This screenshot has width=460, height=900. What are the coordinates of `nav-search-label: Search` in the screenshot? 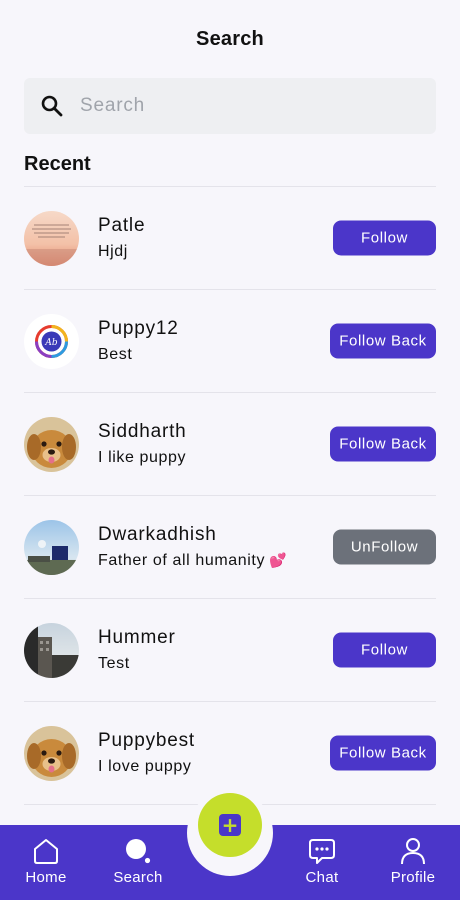 It's located at (138, 877).